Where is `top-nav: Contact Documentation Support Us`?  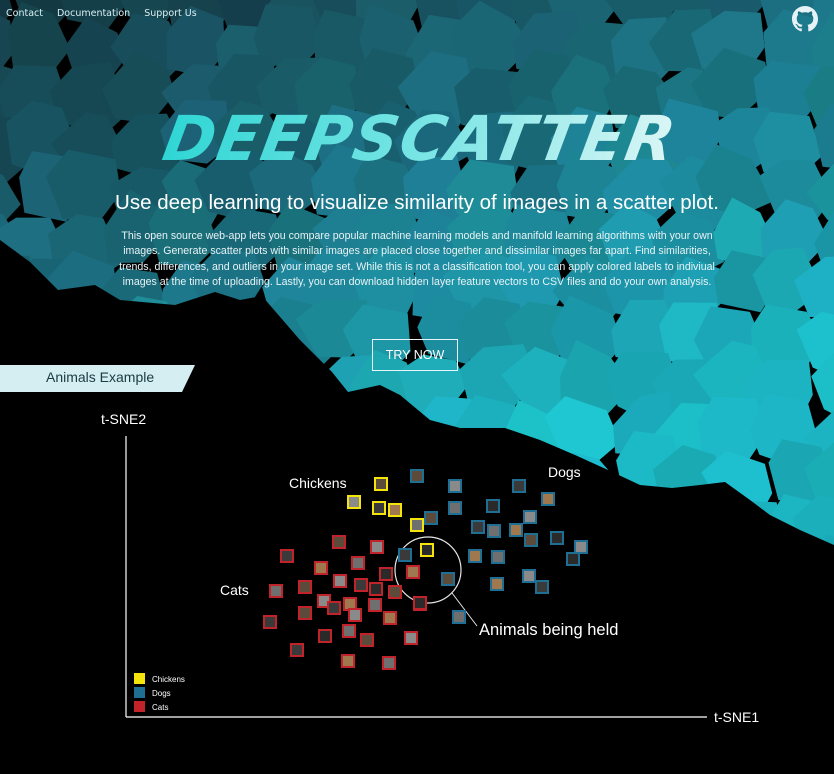
top-nav: Contact Documentation Support Us is located at coordinates (101, 13).